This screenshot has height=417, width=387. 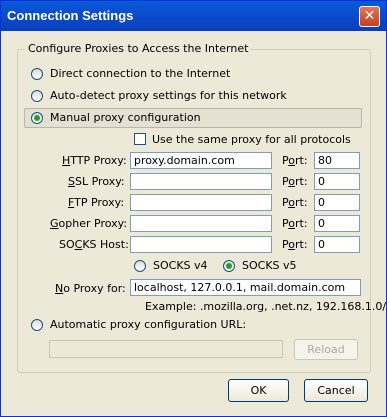 What do you see at coordinates (125, 117) in the screenshot?
I see `manual-config-label: Manual proxy configuration` at bounding box center [125, 117].